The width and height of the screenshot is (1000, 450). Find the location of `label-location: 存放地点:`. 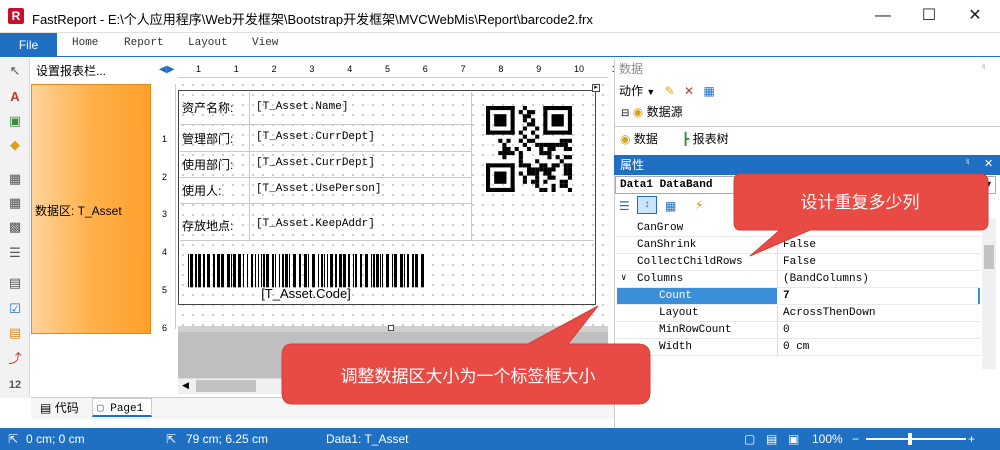

label-location: 存放地点: is located at coordinates (207, 225).